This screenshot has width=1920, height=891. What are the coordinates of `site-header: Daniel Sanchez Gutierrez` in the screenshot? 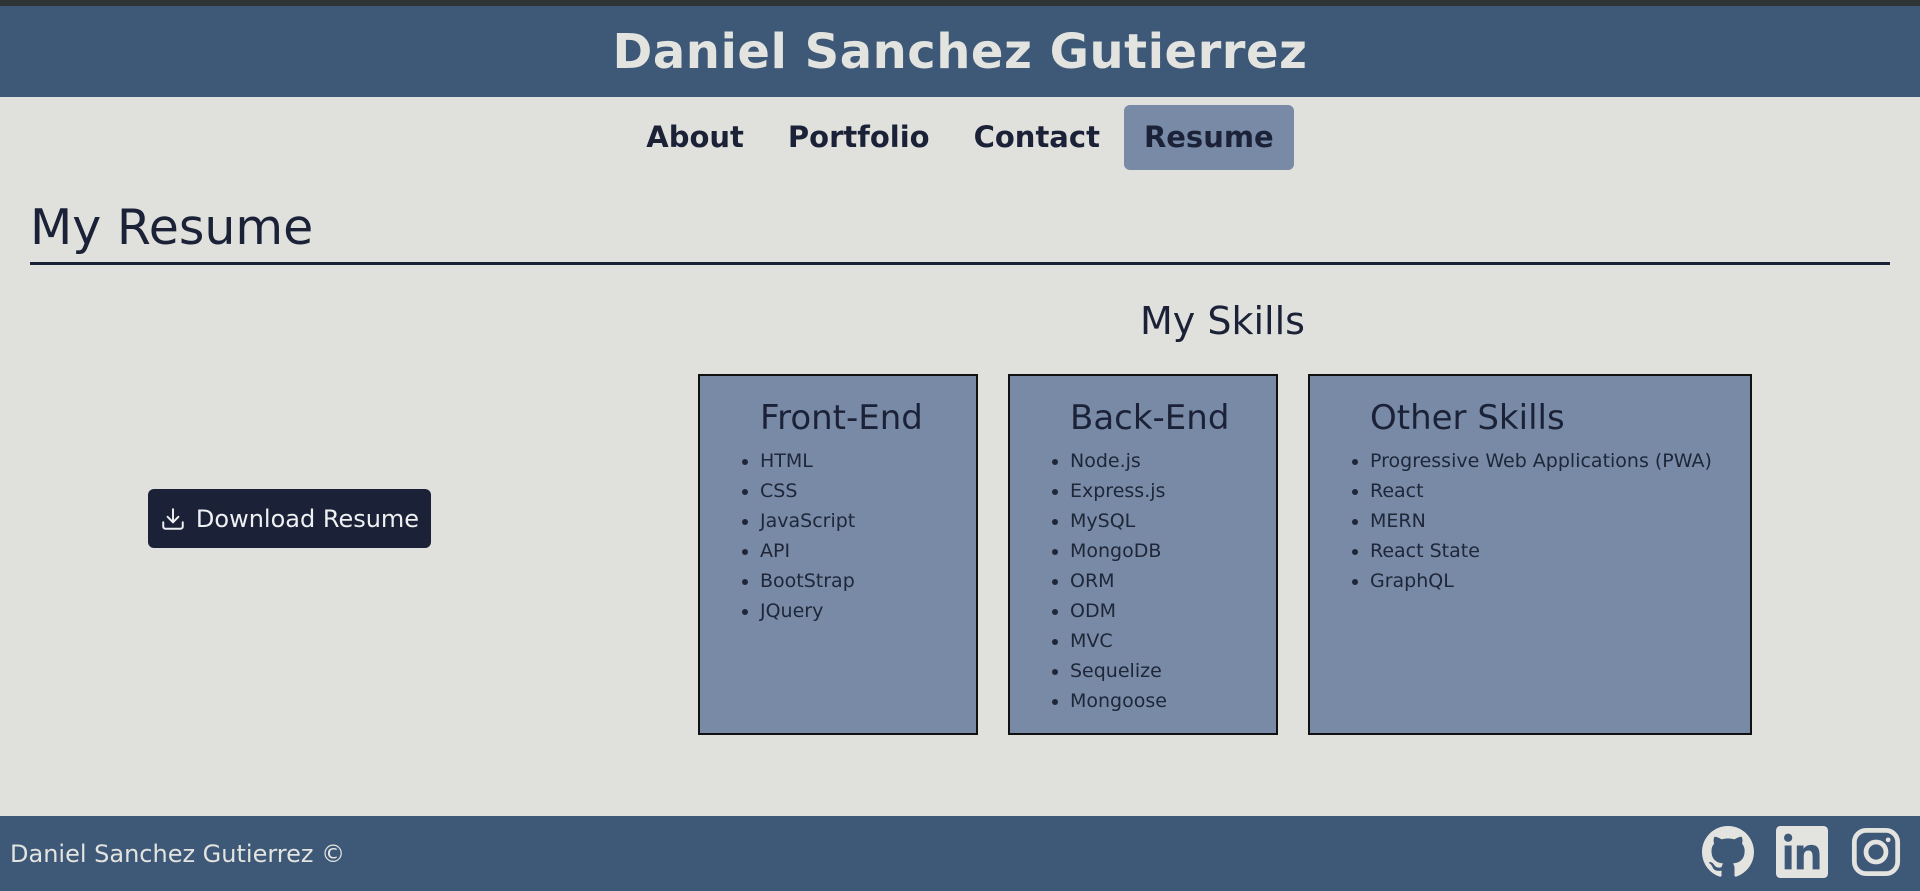 It's located at (960, 51).